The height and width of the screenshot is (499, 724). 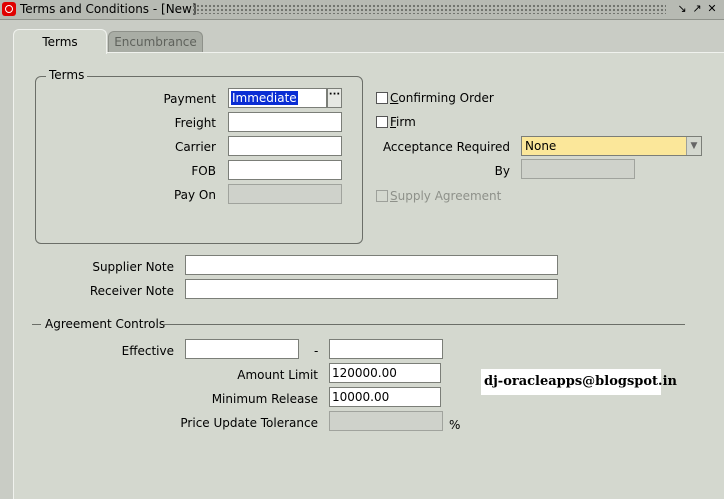 What do you see at coordinates (242, 349) in the screenshot?
I see `effective-from-field` at bounding box center [242, 349].